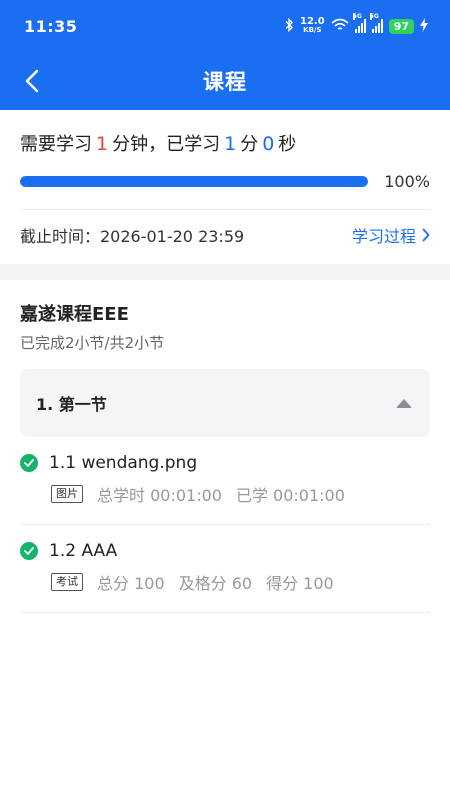  What do you see at coordinates (404, 403) in the screenshot?
I see `collapse-caret-icon` at bounding box center [404, 403].